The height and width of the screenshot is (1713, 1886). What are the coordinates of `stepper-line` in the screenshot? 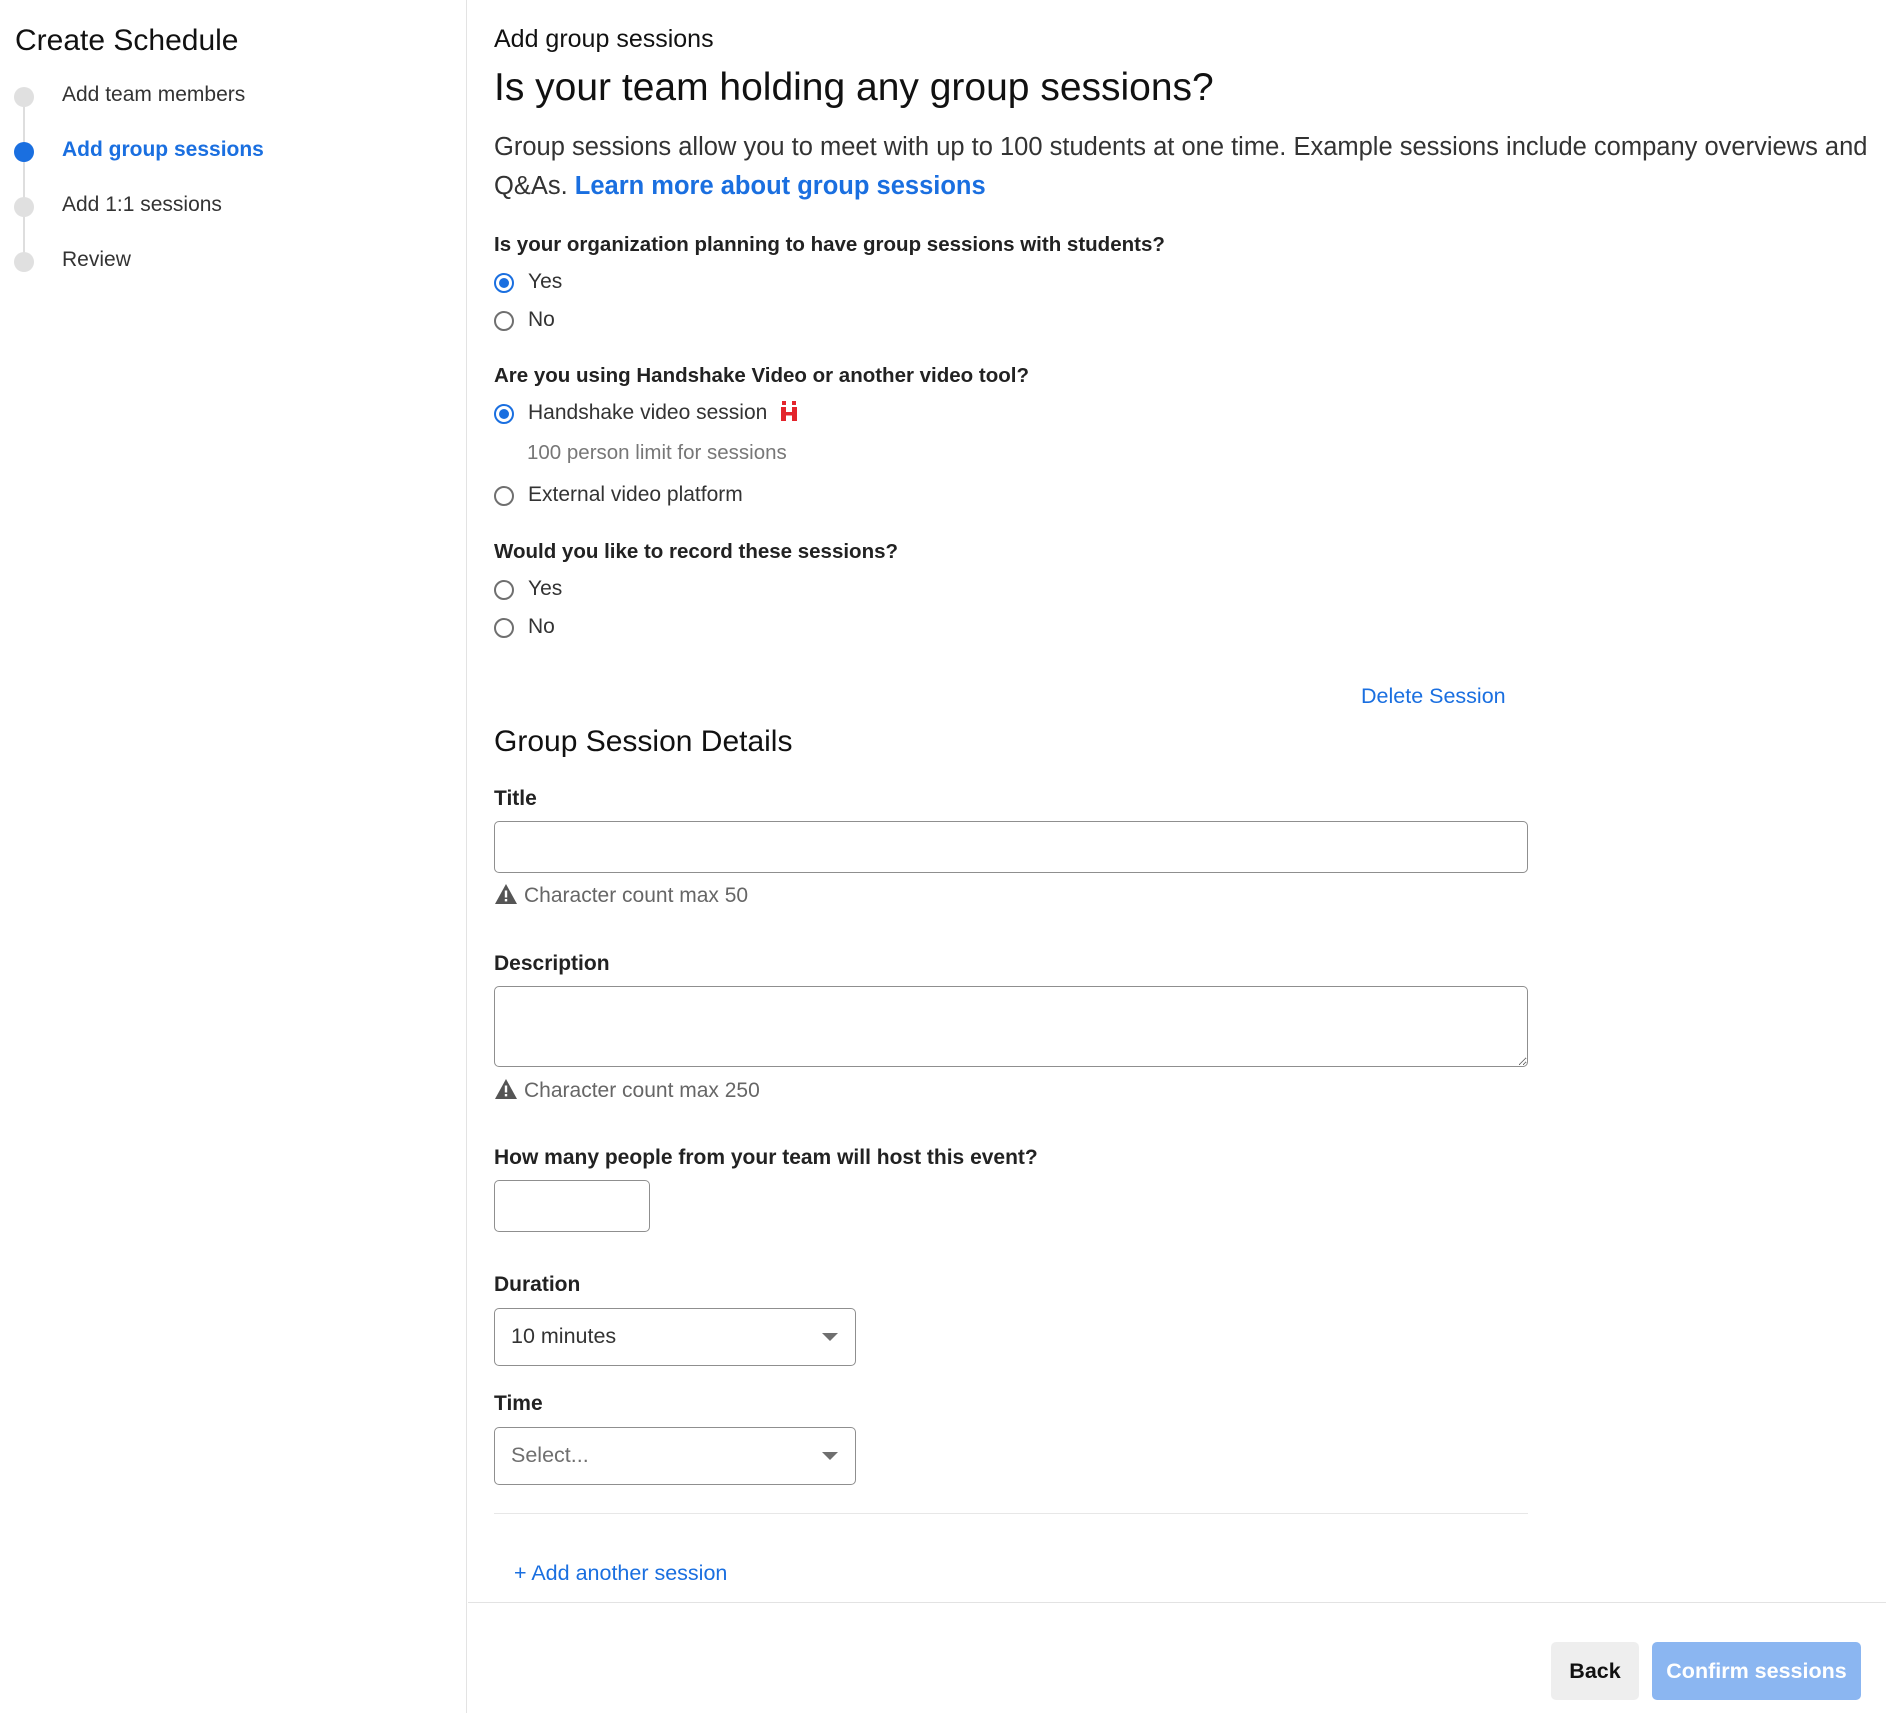 It's located at (24, 179).